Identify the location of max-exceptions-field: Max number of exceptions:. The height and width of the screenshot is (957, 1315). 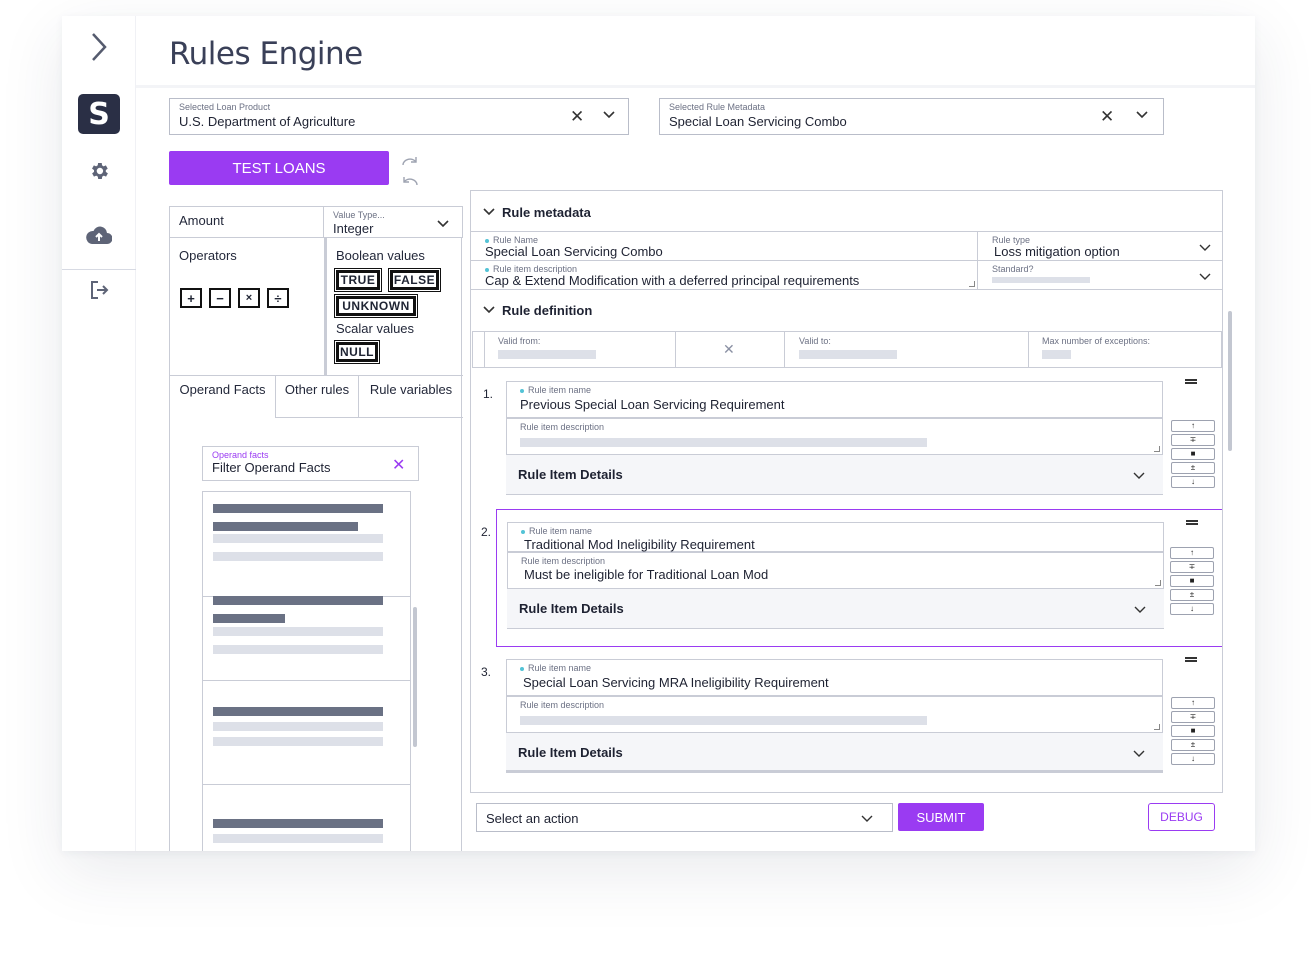
(1125, 349).